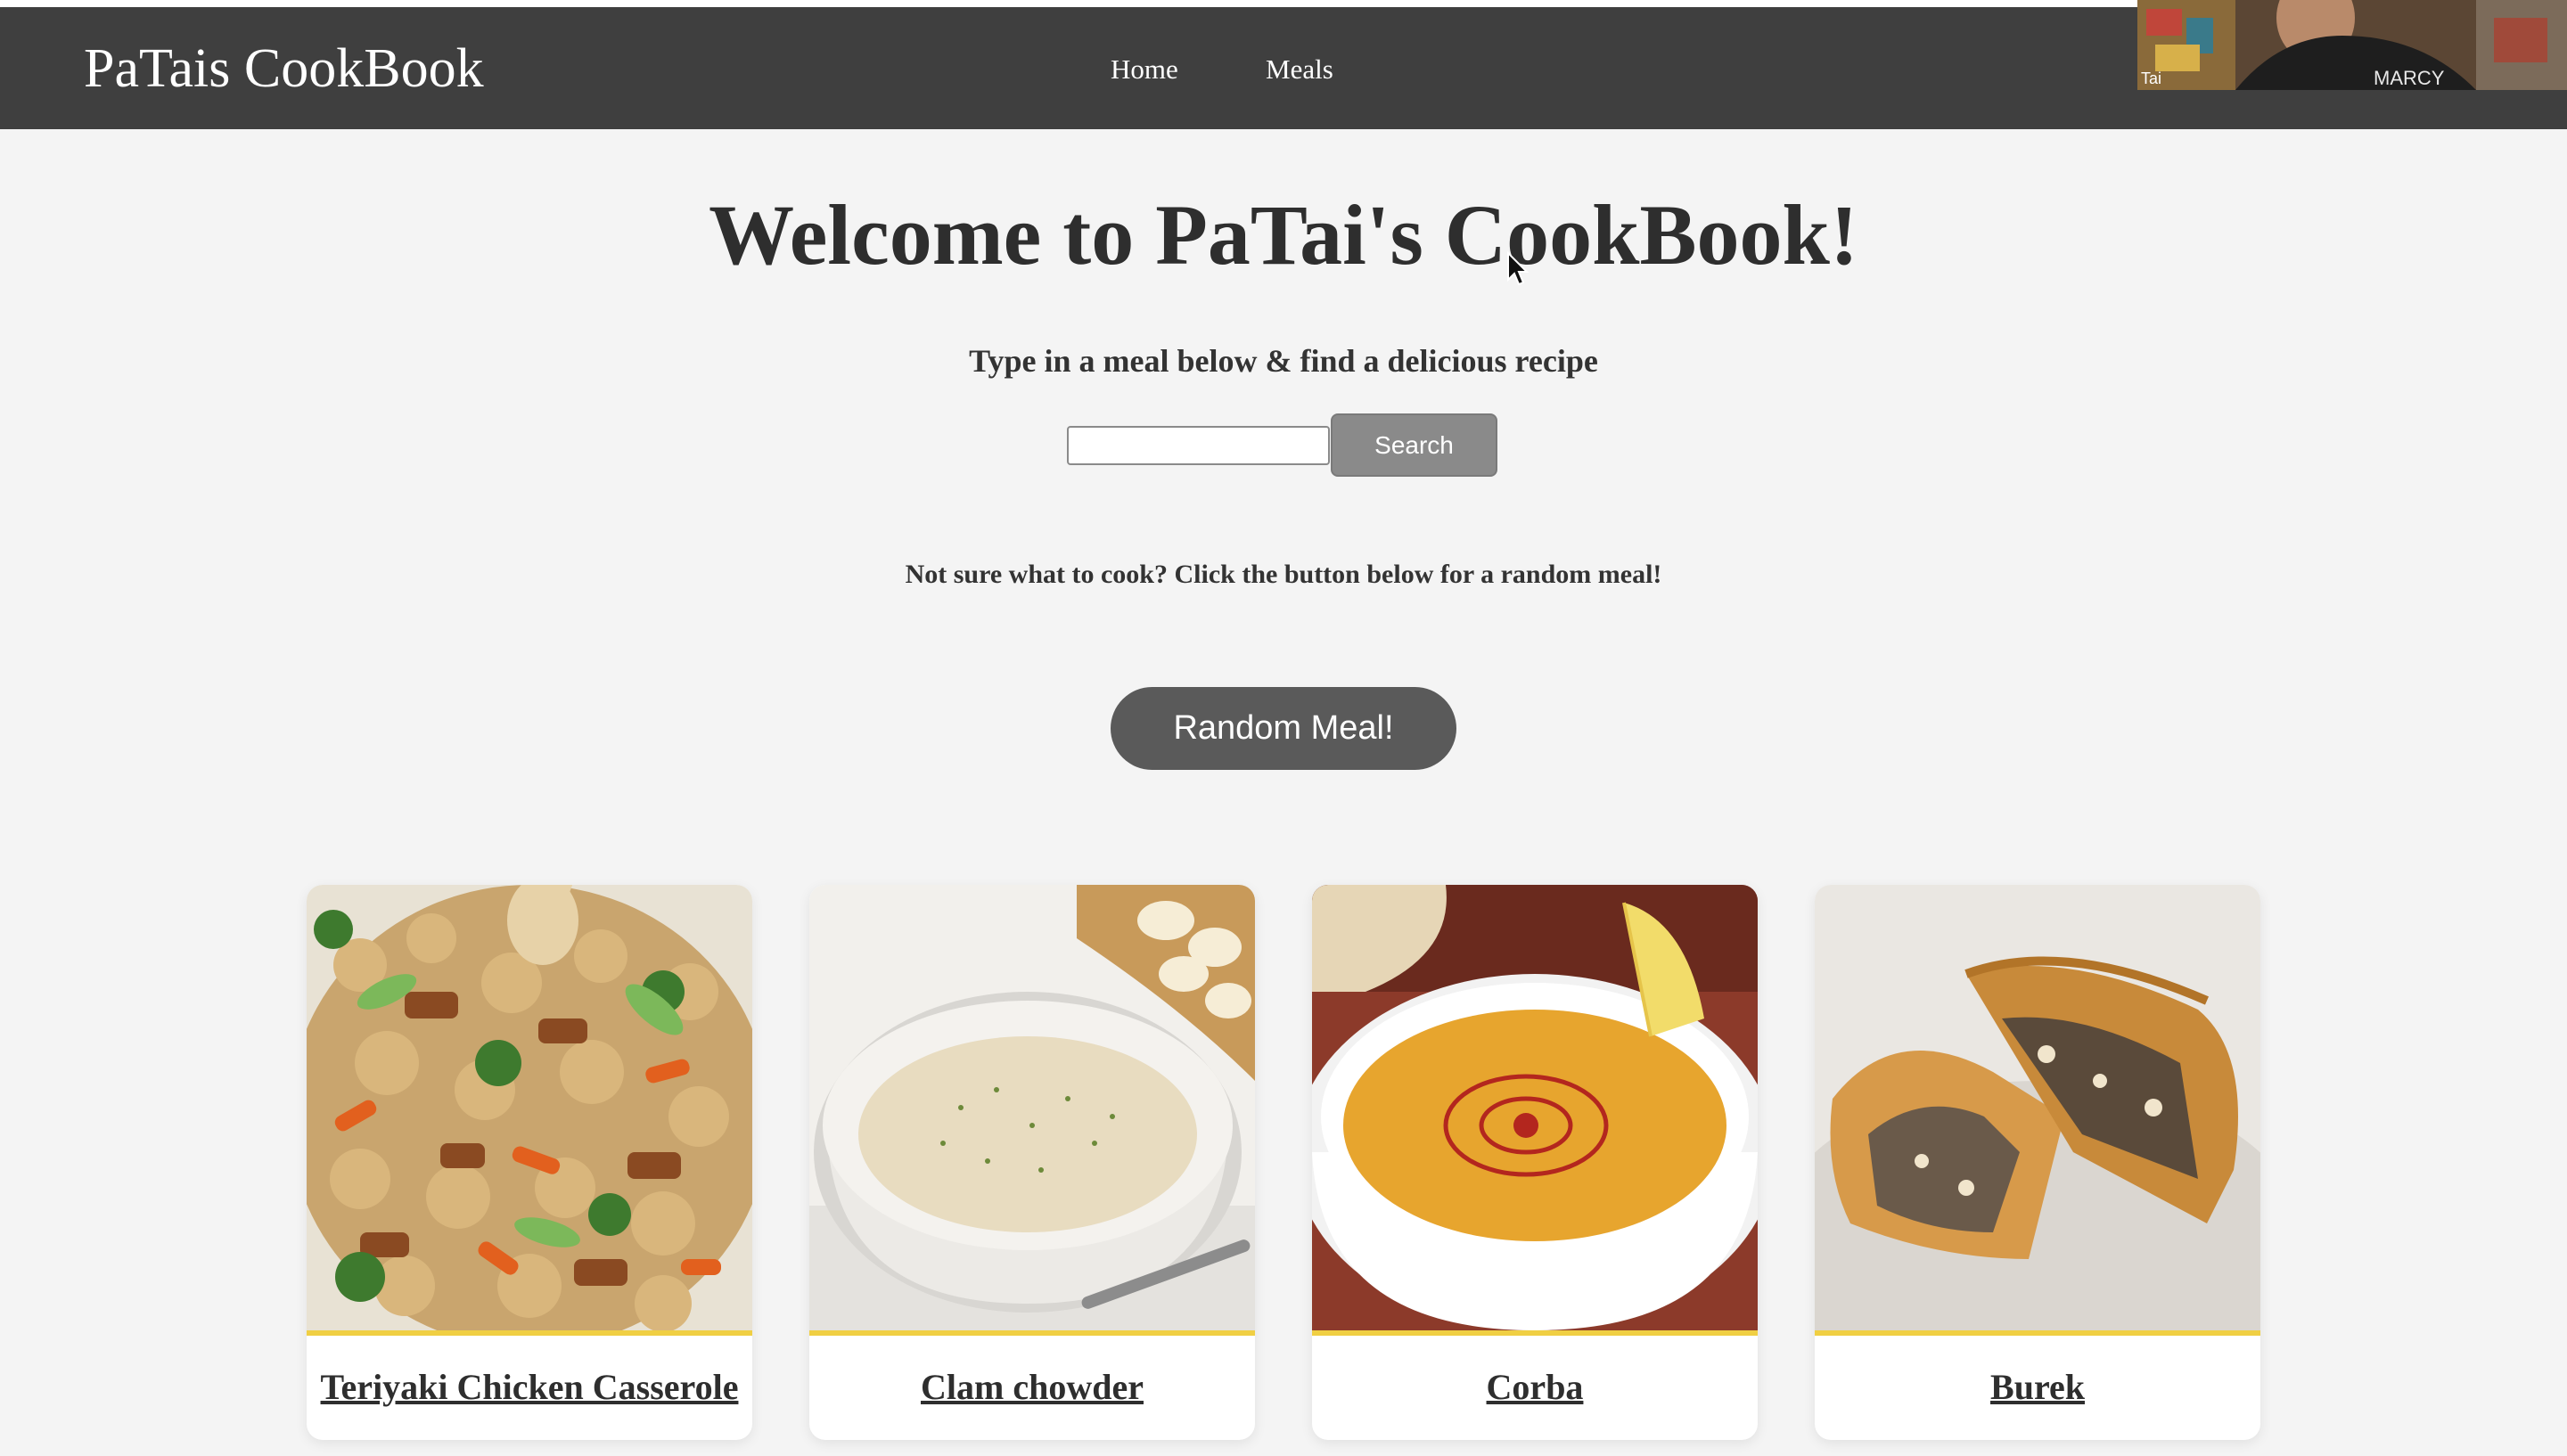 The image size is (2567, 1456). I want to click on page-title: Welcome to PaTai's CookBook!, so click(1283, 234).